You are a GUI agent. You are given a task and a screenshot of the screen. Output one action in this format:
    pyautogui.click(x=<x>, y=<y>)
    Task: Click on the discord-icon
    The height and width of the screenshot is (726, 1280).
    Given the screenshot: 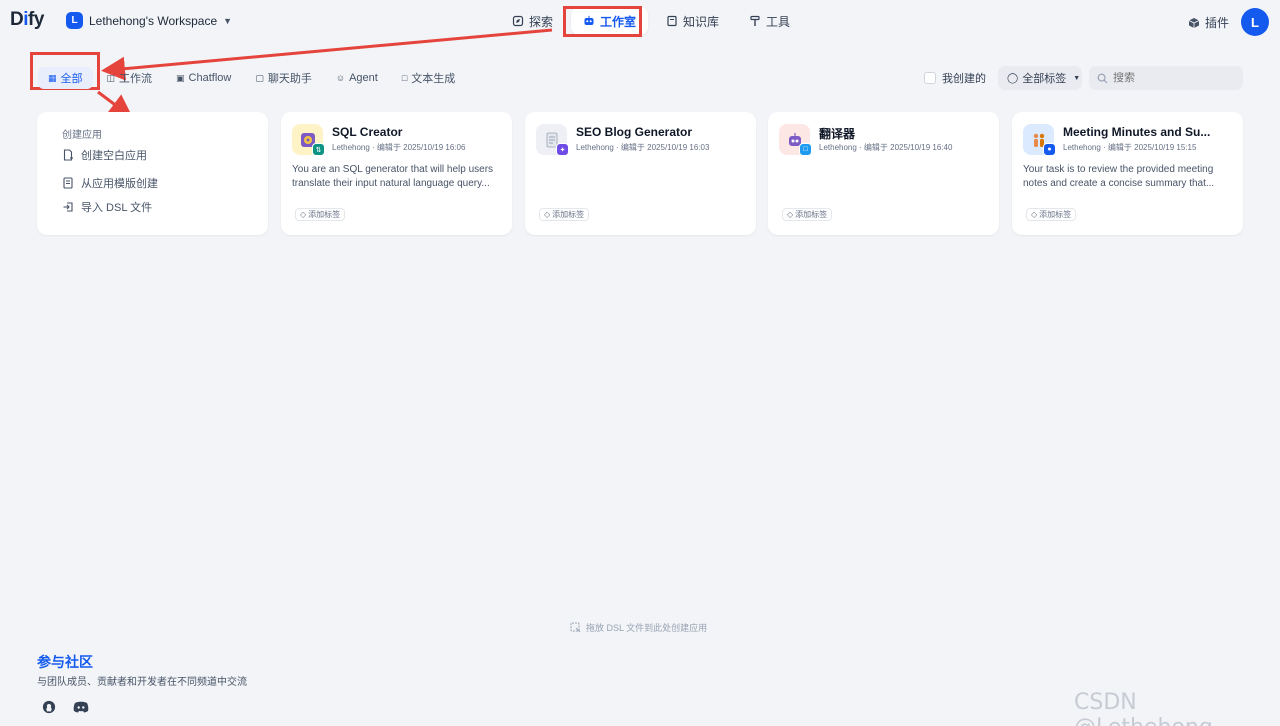 What is the action you would take?
    pyautogui.click(x=81, y=707)
    